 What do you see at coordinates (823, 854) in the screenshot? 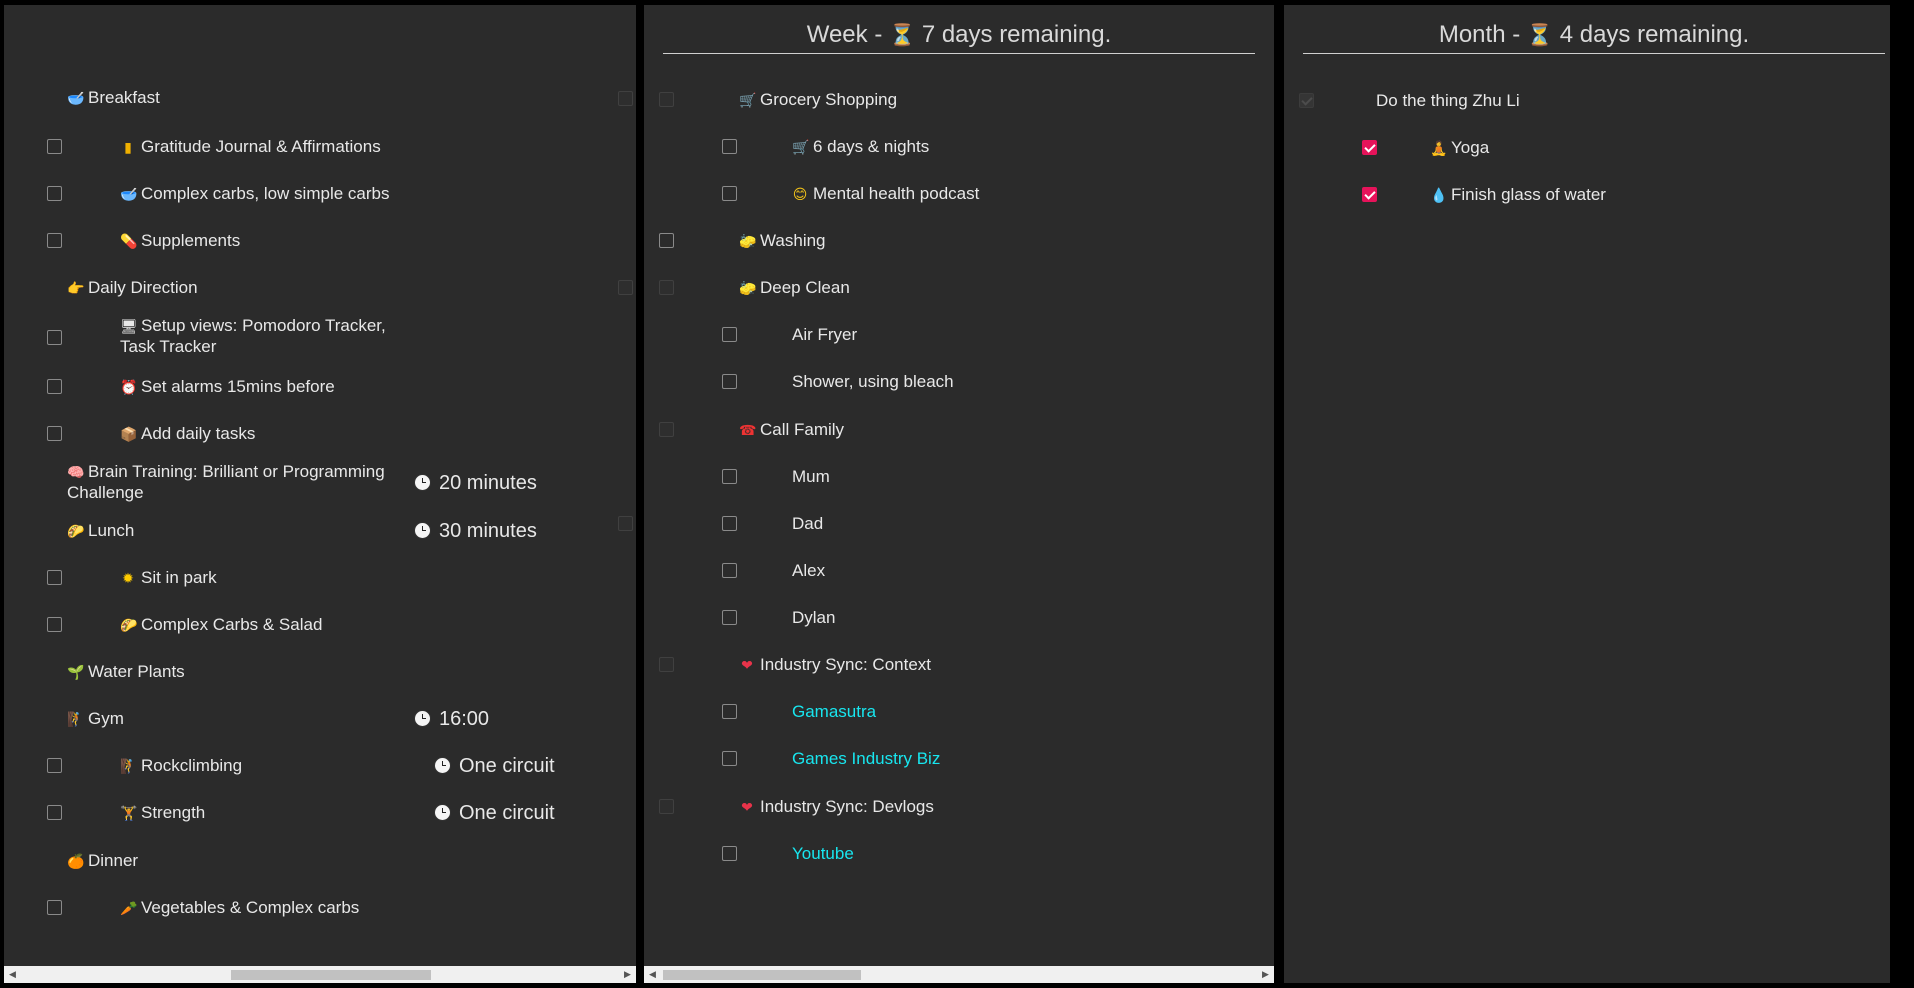
I see `youtube-link: Youtube` at bounding box center [823, 854].